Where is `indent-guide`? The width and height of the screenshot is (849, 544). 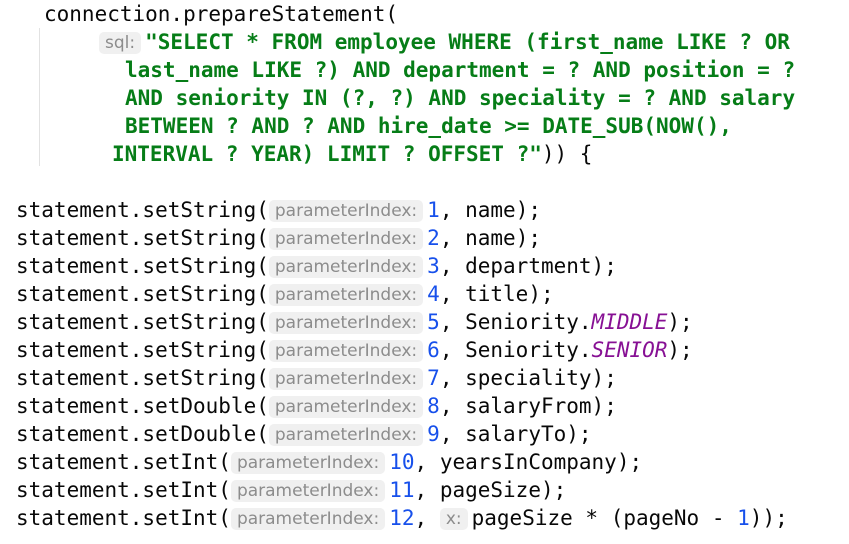 indent-guide is located at coordinates (39, 97).